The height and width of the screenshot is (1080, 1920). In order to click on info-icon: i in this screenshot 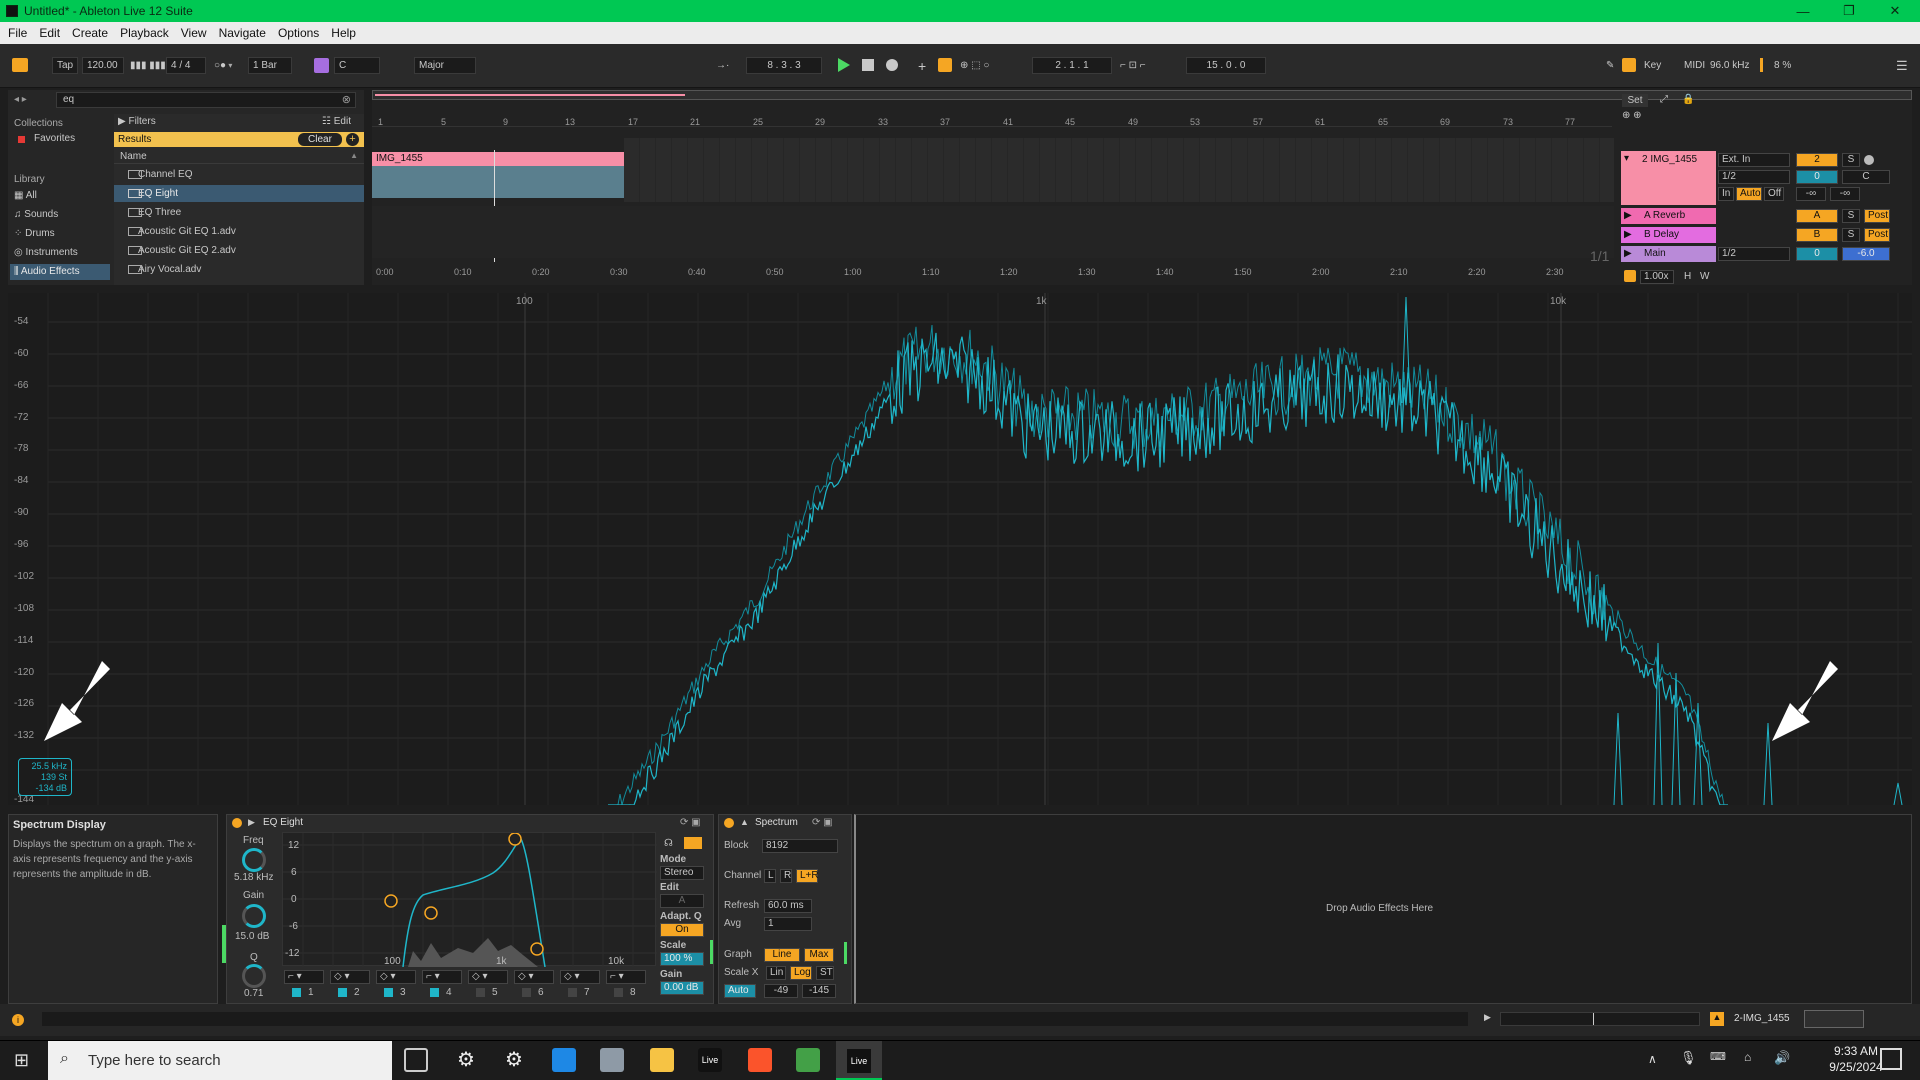, I will do `click(18, 1020)`.